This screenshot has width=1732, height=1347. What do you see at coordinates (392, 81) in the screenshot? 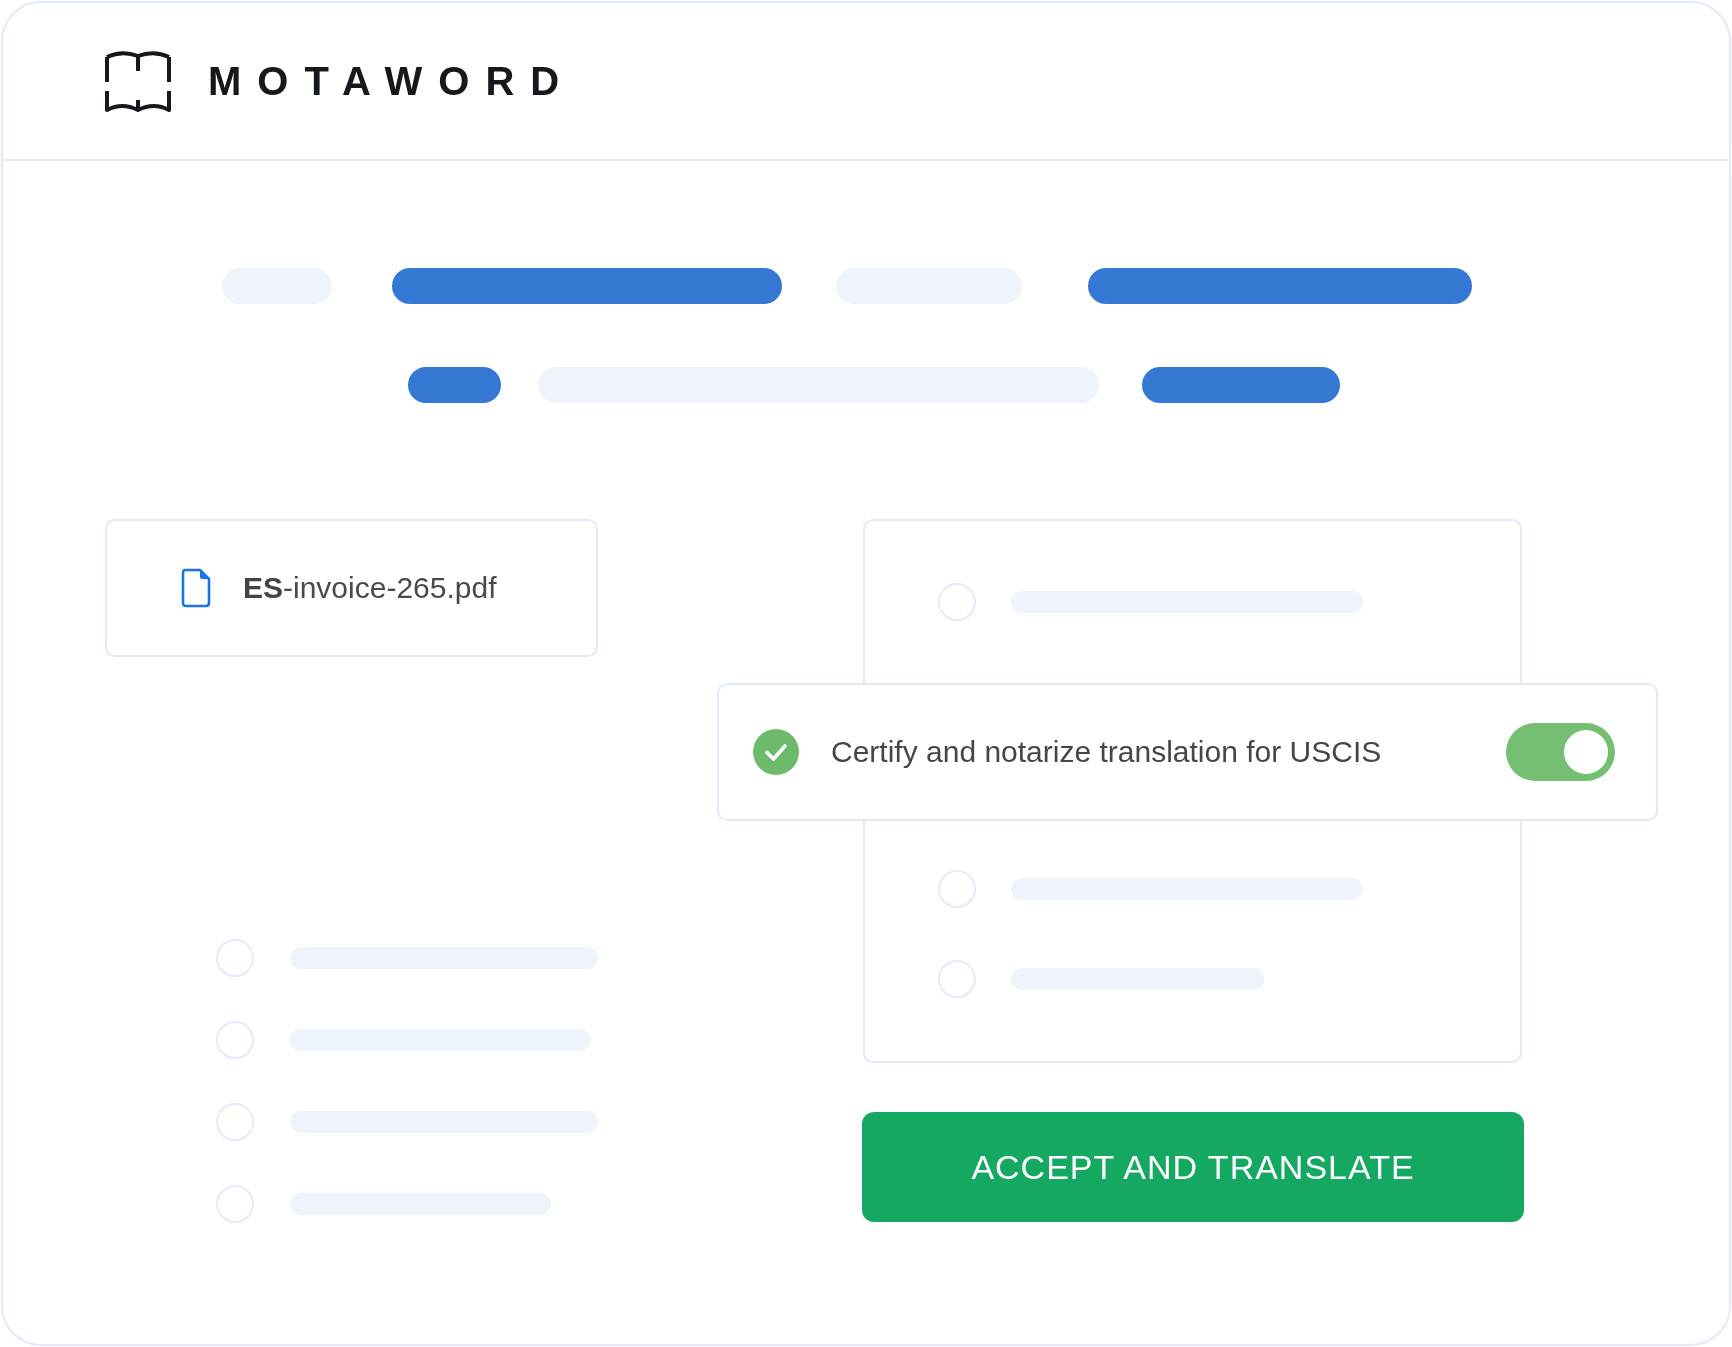
I see `logo-wordmark: MOTAWORD` at bounding box center [392, 81].